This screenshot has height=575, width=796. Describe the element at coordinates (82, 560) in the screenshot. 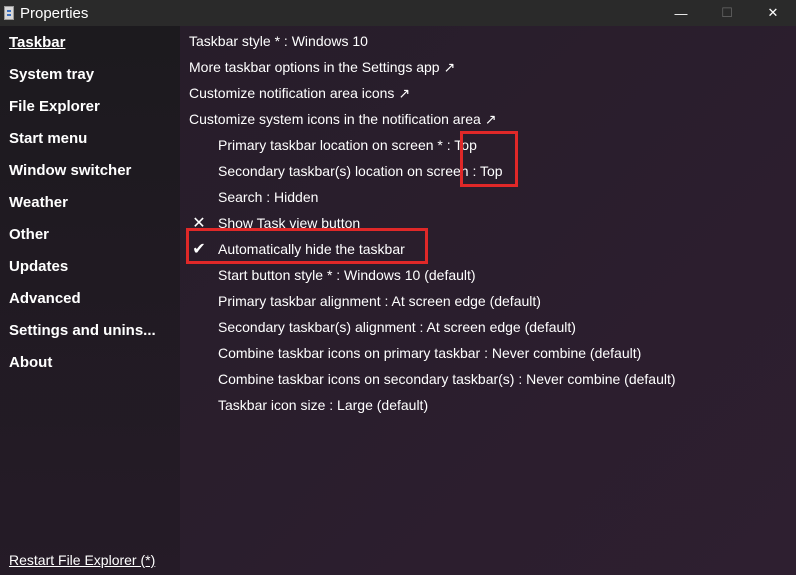

I see `restart-file-explorer-link: Restart File Explorer (*)` at that location.